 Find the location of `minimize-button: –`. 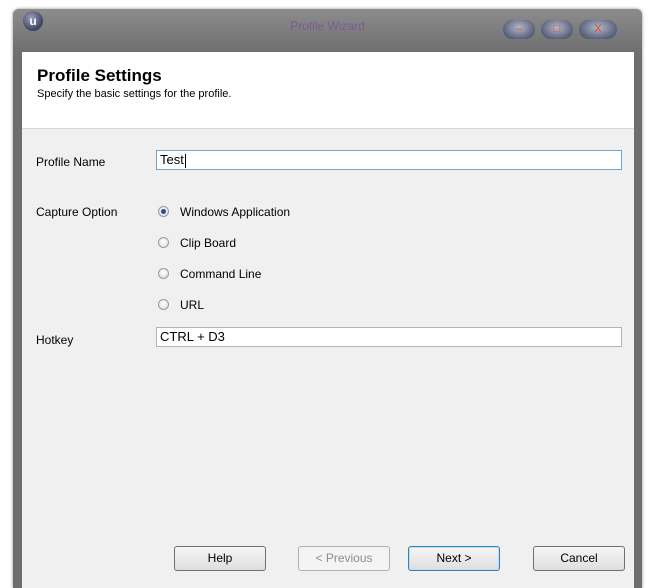

minimize-button: – is located at coordinates (519, 29).